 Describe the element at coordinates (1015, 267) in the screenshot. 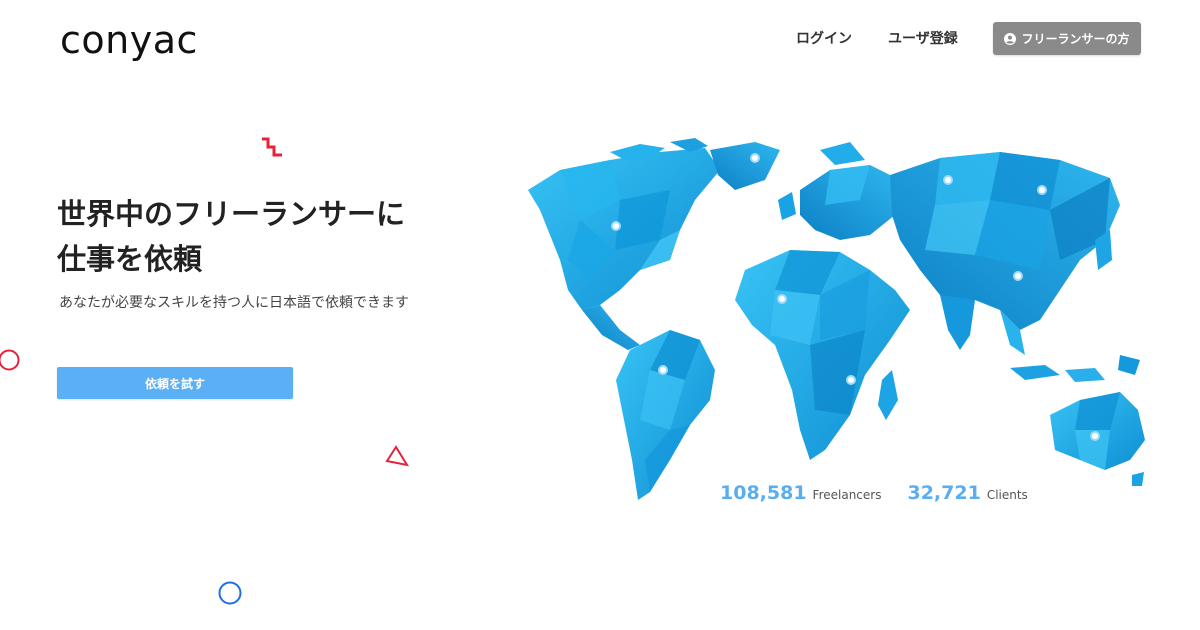

I see `asia-shape` at that location.